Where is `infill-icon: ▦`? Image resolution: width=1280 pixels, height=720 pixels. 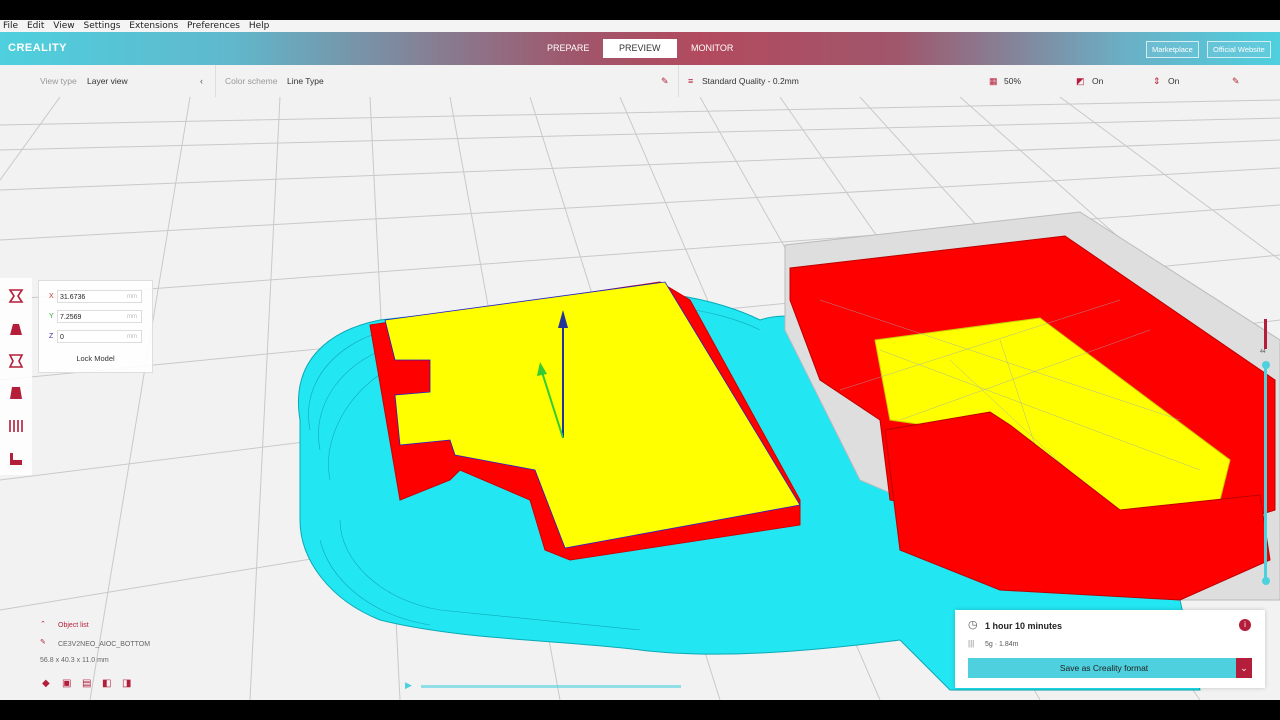 infill-icon: ▦ is located at coordinates (993, 81).